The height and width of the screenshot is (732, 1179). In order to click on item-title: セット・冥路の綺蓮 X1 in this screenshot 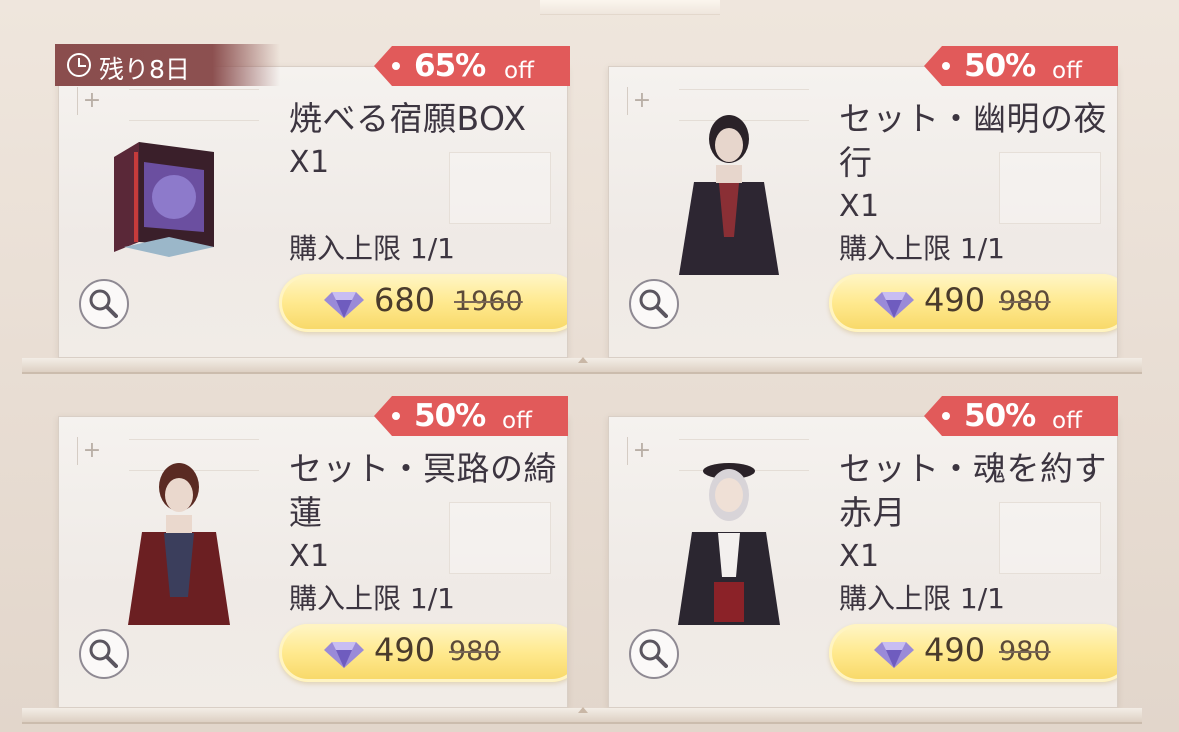, I will do `click(424, 513)`.